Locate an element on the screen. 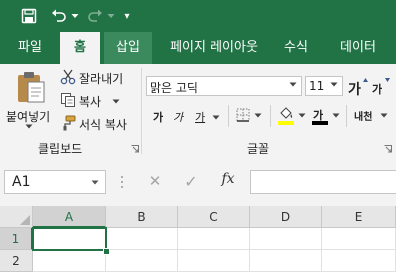 Image resolution: width=396 pixels, height=275 pixels. underline-button: 가 is located at coordinates (209, 117).